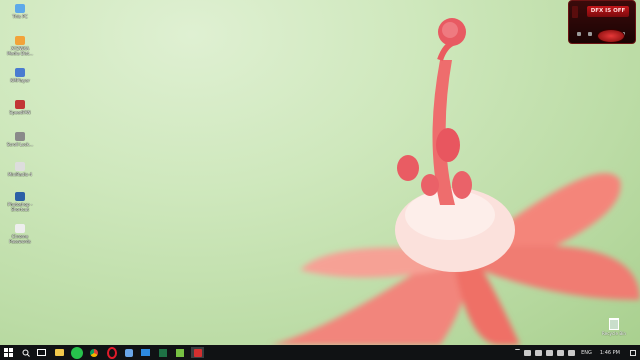 This screenshot has height=360, width=640. I want to click on taskbar: ENG 1:46 PM, so click(320, 352).